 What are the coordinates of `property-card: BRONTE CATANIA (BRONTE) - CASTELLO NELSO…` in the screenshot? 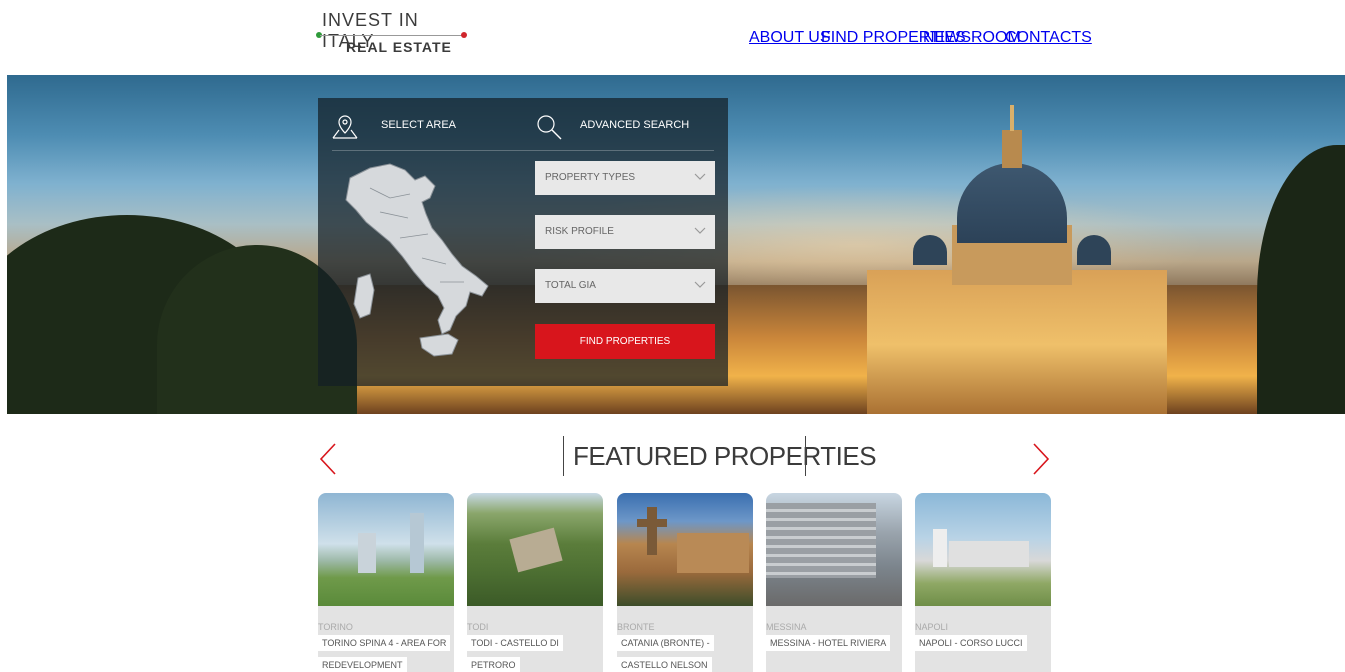 It's located at (685, 582).